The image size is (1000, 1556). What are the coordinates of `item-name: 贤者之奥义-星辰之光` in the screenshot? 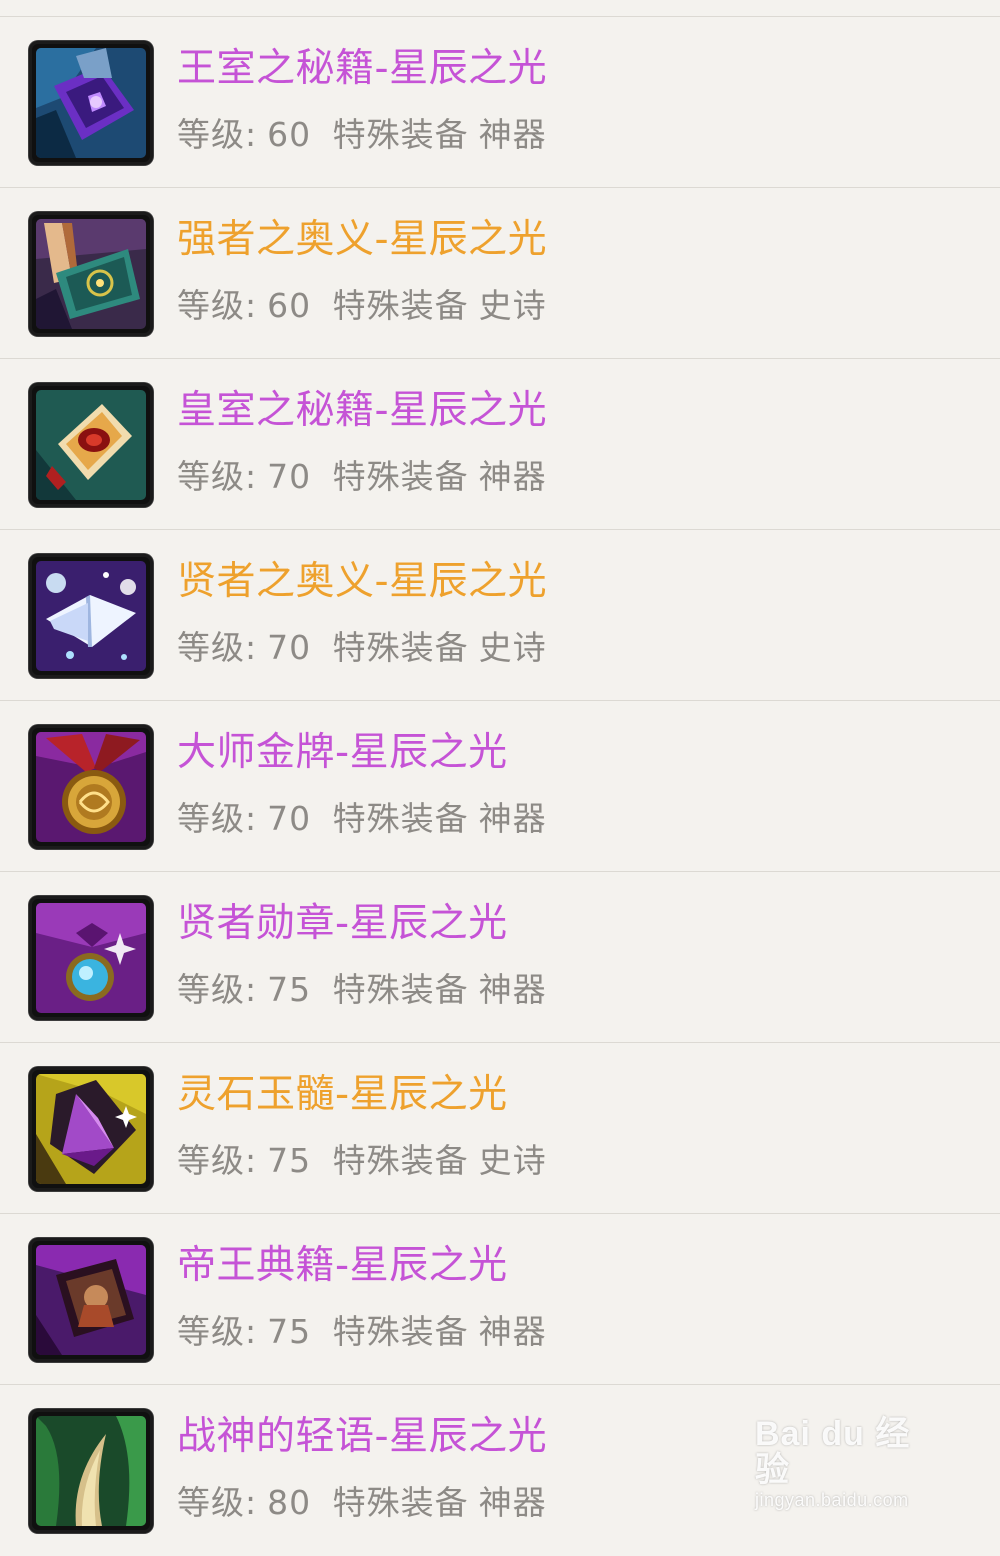 It's located at (362, 582).